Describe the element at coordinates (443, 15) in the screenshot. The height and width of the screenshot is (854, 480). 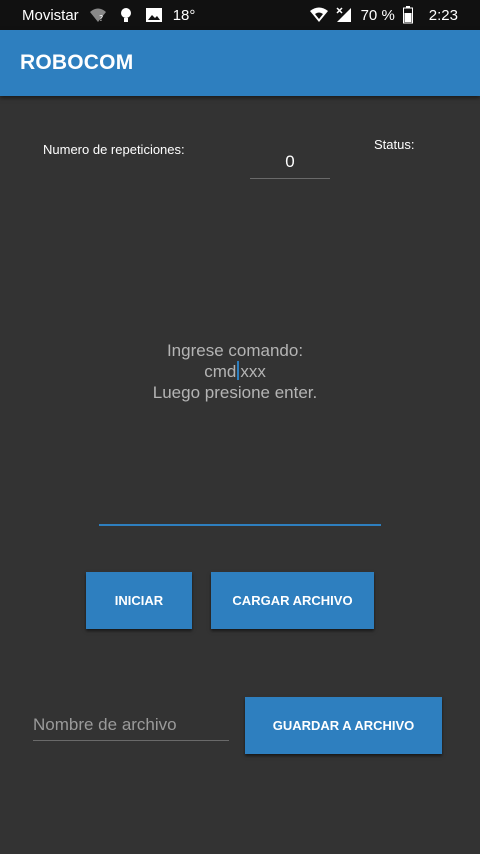
I see `clock-time: 2:23` at that location.